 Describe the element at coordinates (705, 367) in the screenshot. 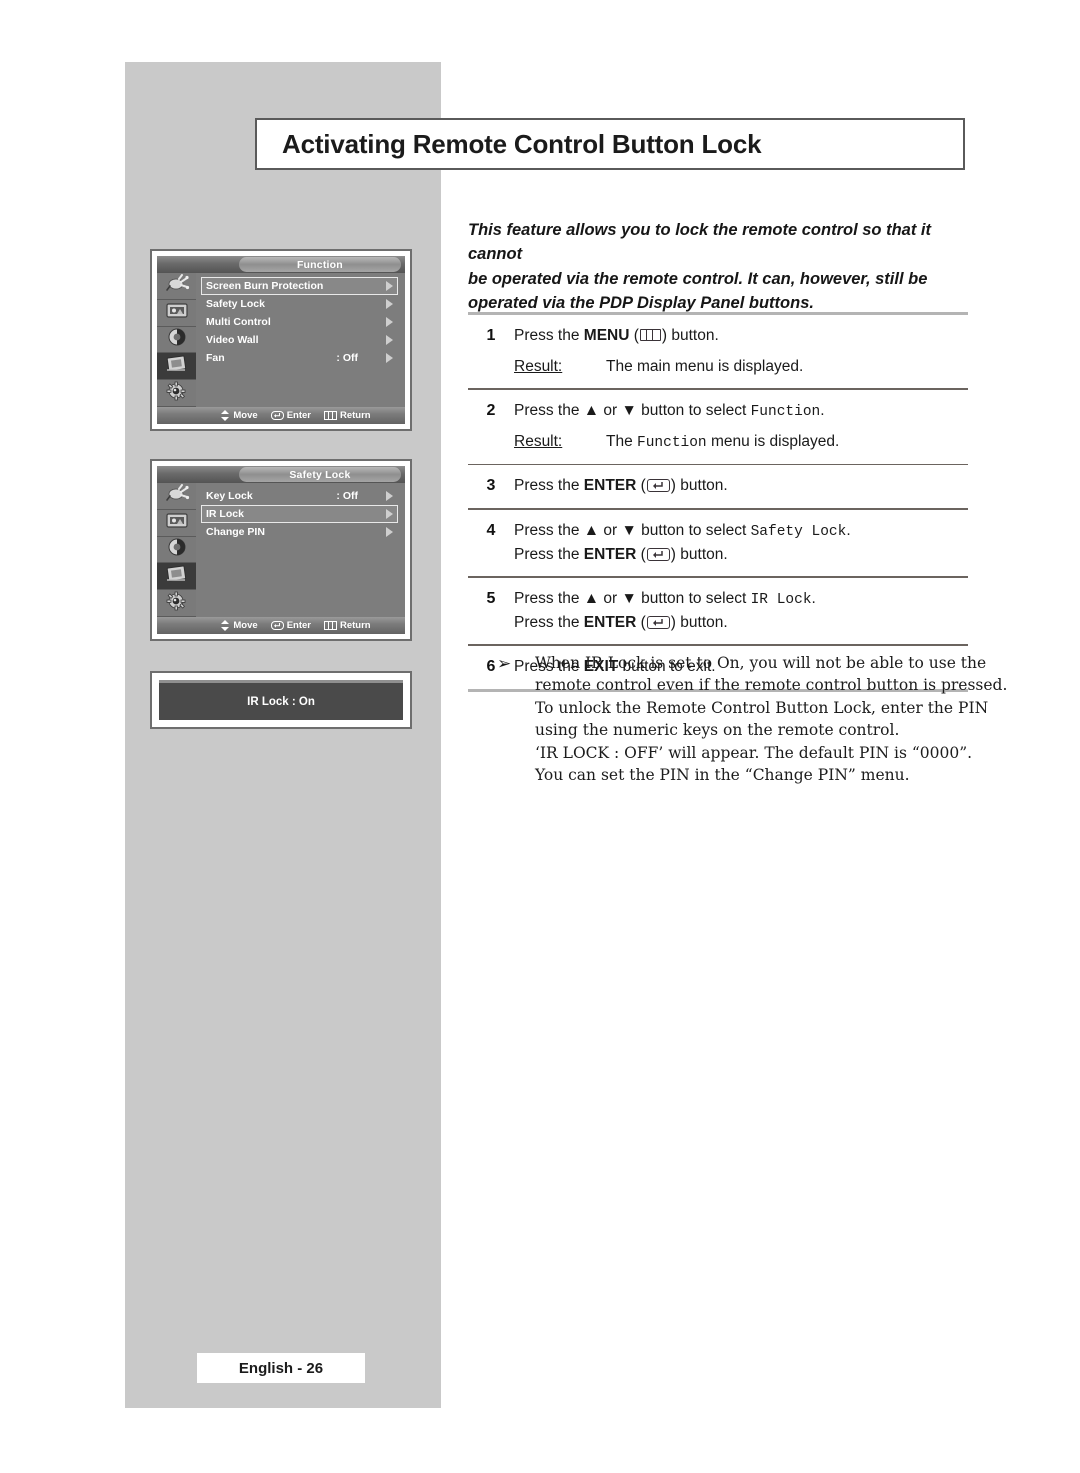

I see `result-text: The main menu is displayed.` at that location.